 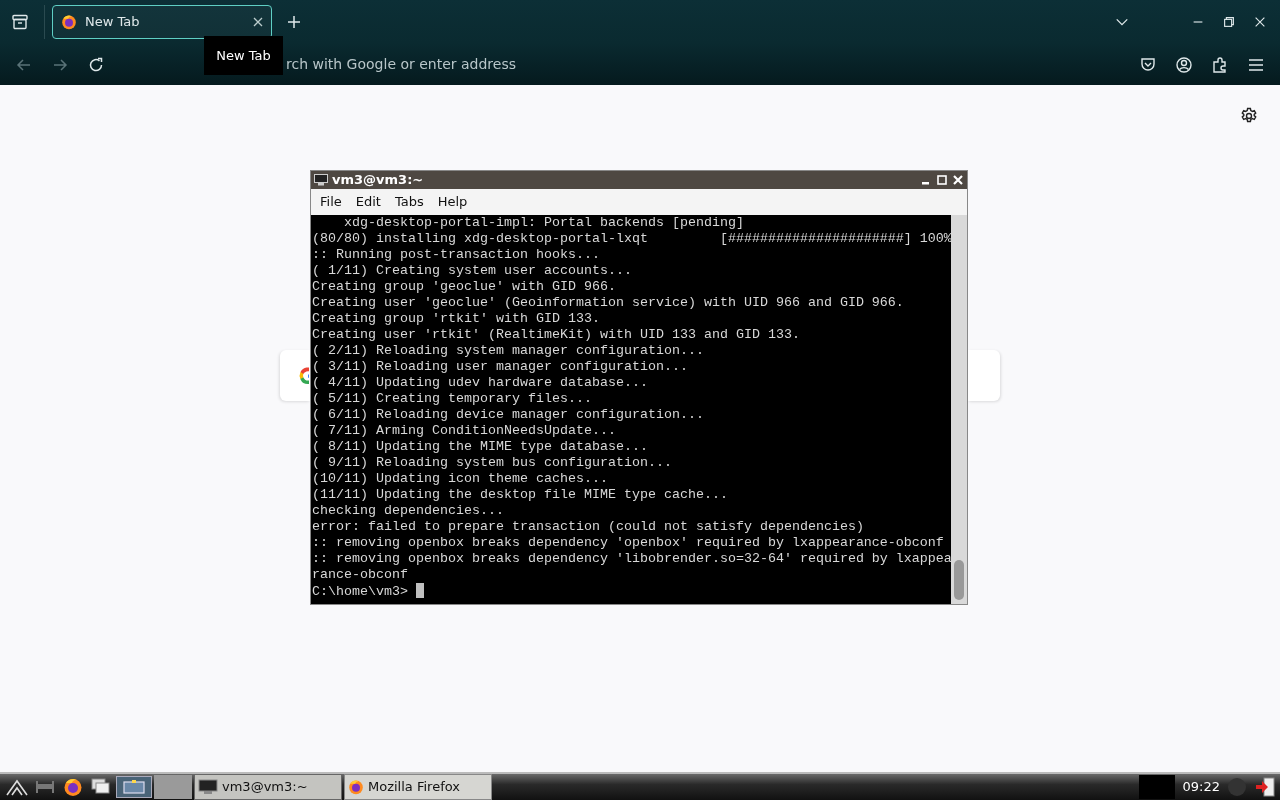 What do you see at coordinates (959, 580) in the screenshot?
I see `scrollbar-thumb` at bounding box center [959, 580].